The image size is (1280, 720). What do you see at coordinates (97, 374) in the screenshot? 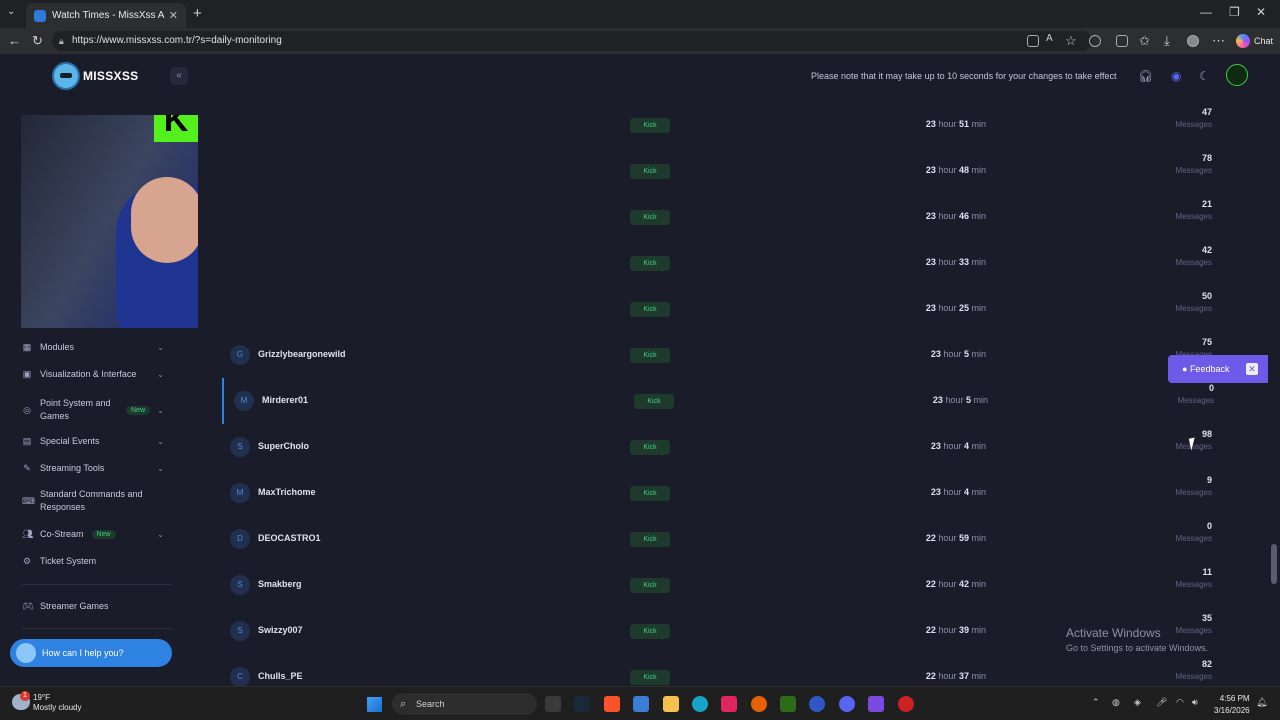
I see `sidebar-item-visualization: ▣ Visualization & Interface ⌄` at bounding box center [97, 374].